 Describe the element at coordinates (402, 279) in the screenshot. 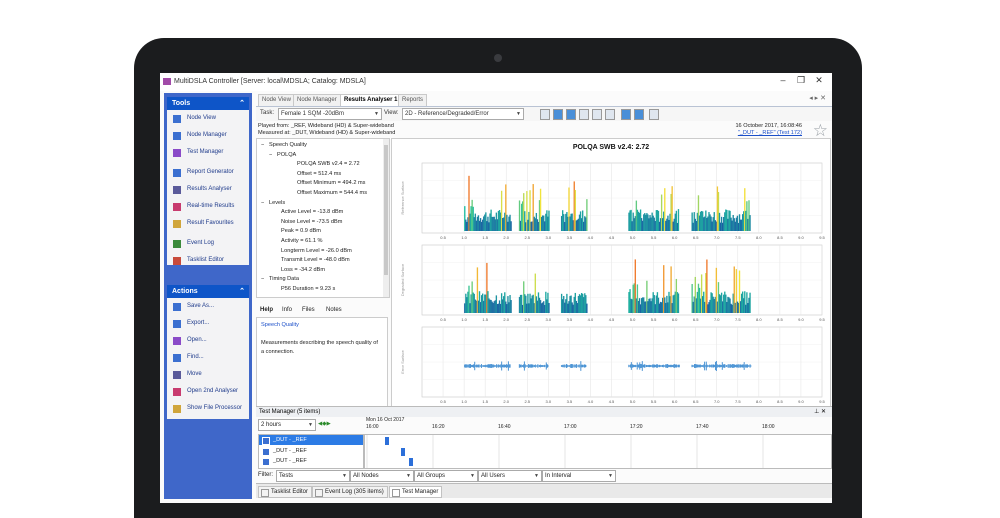

I see `panel-label: Degraded Surface` at that location.